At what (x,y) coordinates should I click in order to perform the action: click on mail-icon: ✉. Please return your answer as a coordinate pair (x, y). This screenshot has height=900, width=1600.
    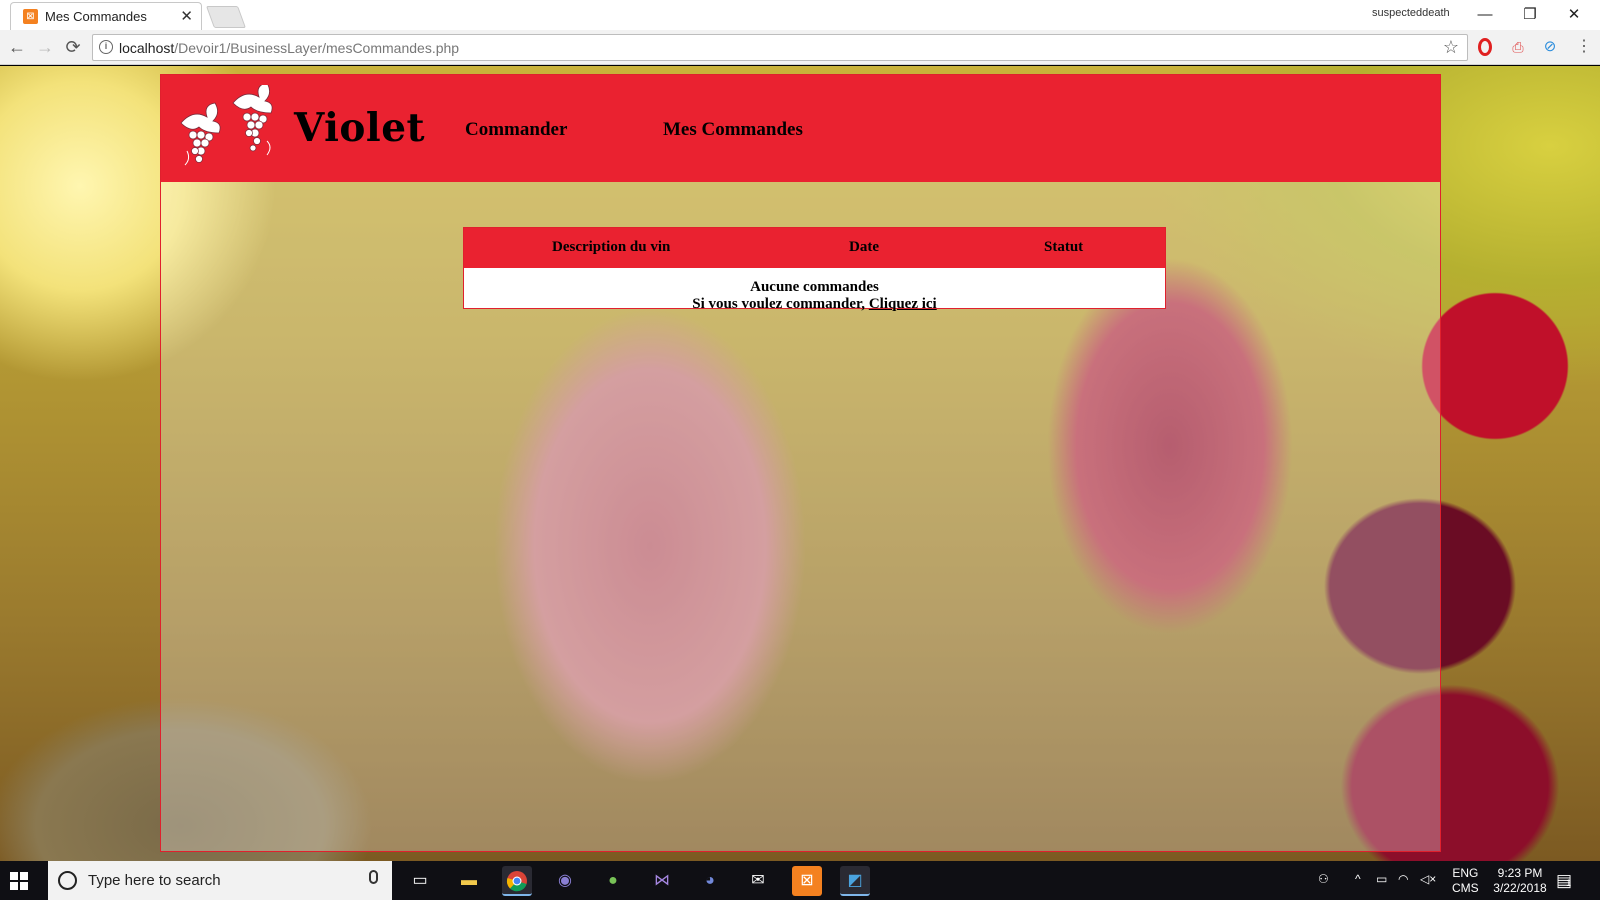
    Looking at the image, I should click on (758, 881).